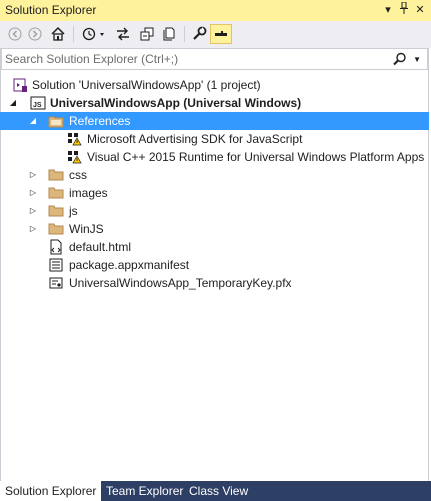 This screenshot has width=431, height=501. What do you see at coordinates (214, 193) in the screenshot?
I see `tree-item-folder-images: ▷ images` at bounding box center [214, 193].